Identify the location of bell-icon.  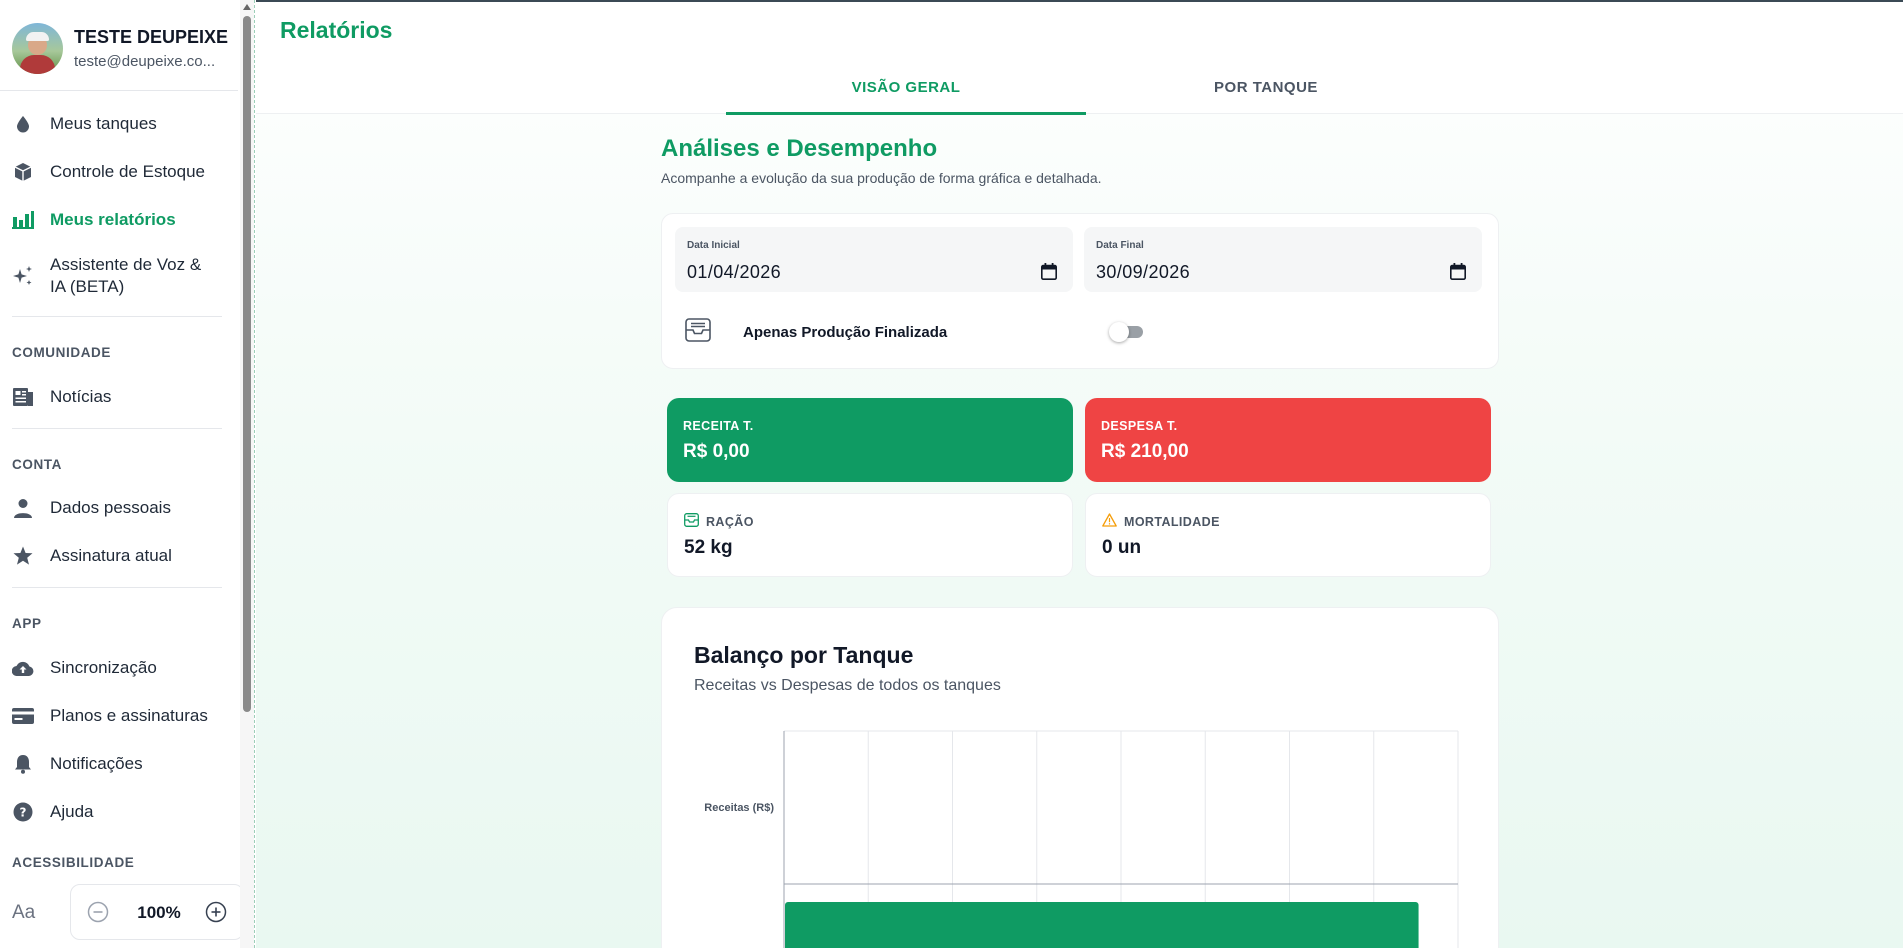
(23, 764).